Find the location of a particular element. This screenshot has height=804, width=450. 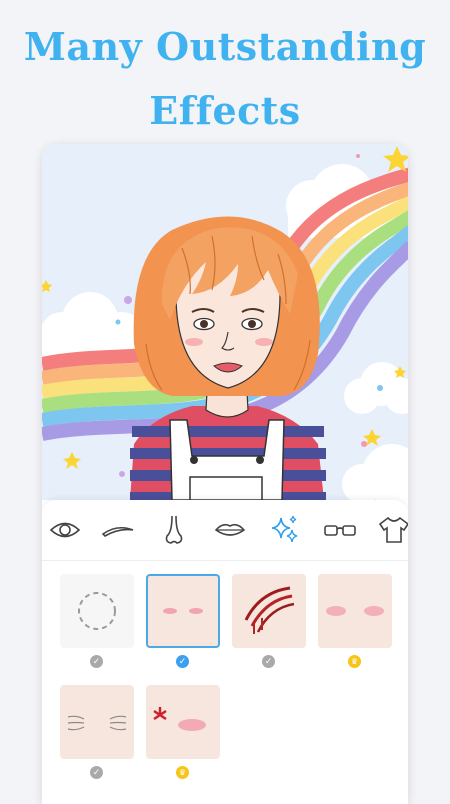

category-glasses is located at coordinates (340, 530).